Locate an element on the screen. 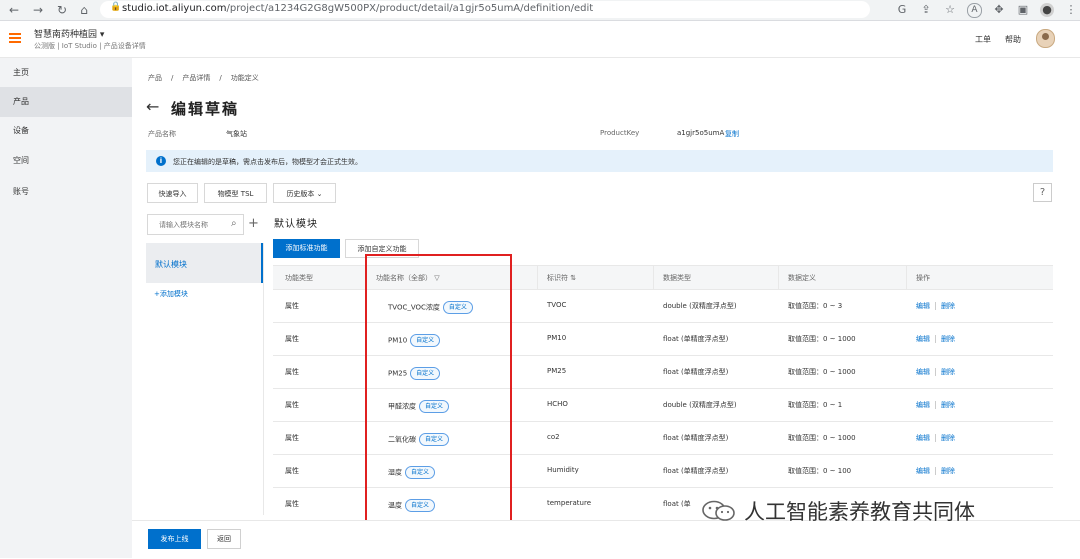  highlight-box is located at coordinates (438, 392).